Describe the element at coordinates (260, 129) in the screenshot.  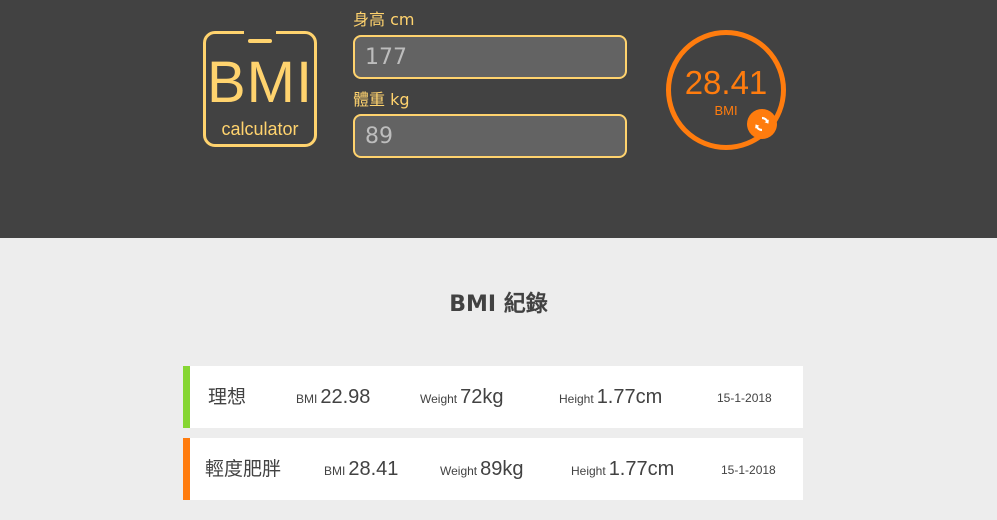
I see `logo-subtitle: calculator` at that location.